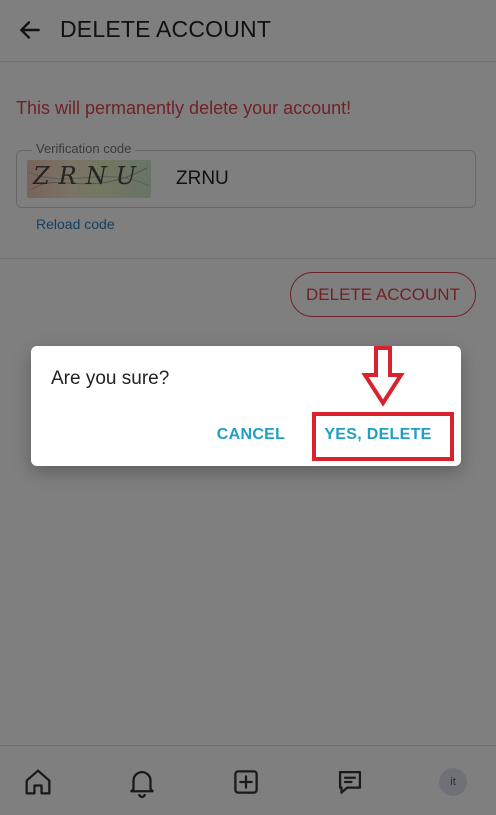 The height and width of the screenshot is (815, 496). I want to click on highlight-box, so click(383, 436).